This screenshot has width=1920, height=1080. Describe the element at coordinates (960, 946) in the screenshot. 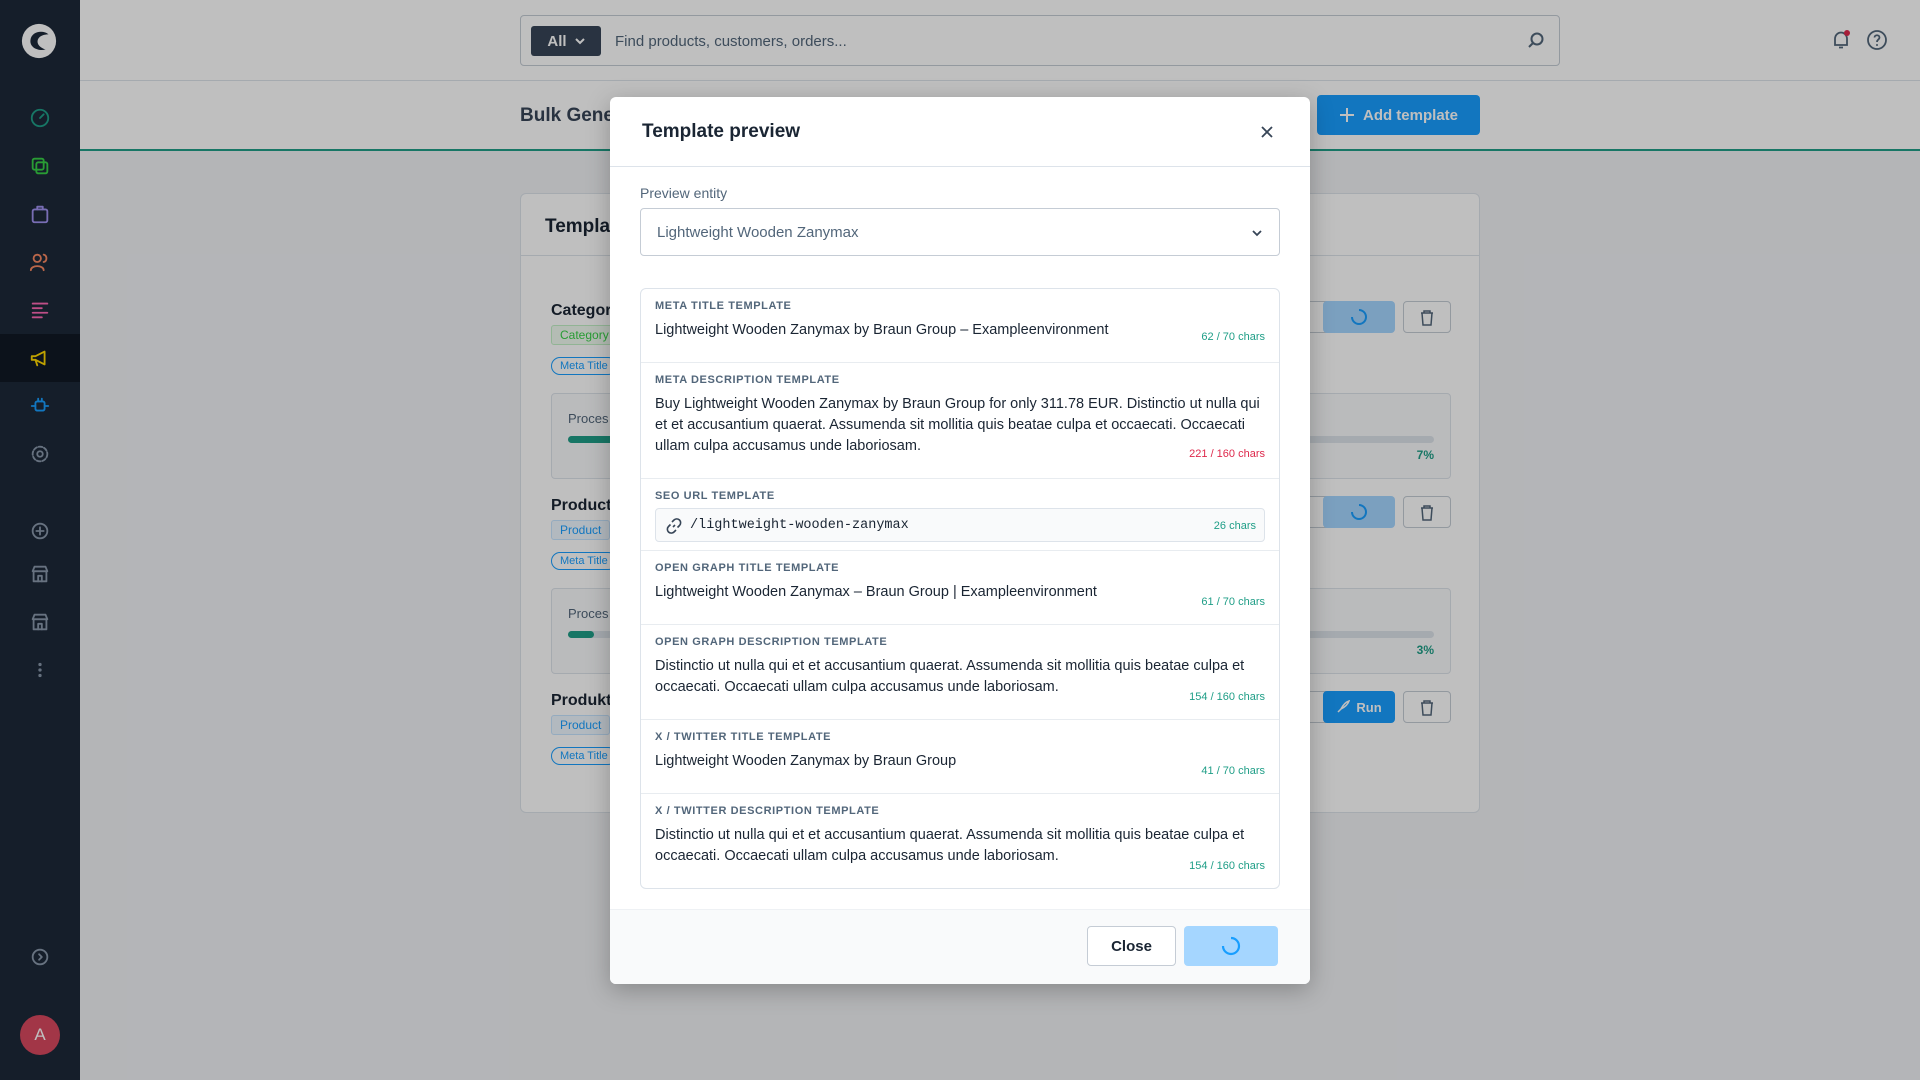

I see `modal-footer: Close` at that location.